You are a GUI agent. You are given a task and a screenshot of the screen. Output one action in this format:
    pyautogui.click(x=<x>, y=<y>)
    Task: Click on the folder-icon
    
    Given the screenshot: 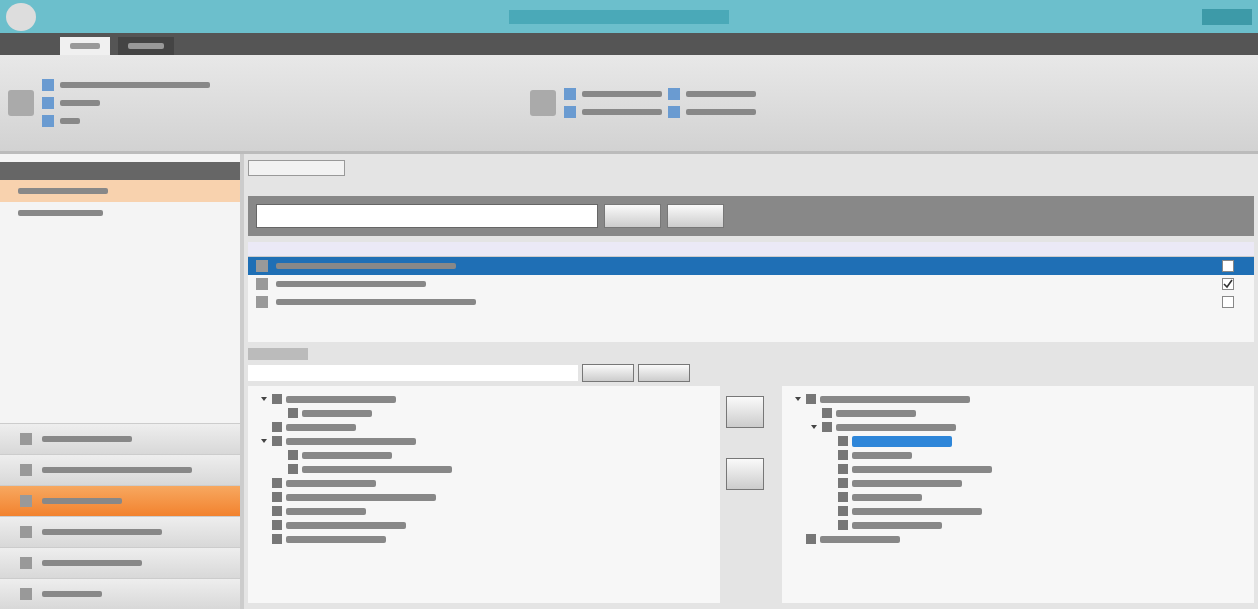 What is the action you would take?
    pyautogui.click(x=811, y=539)
    